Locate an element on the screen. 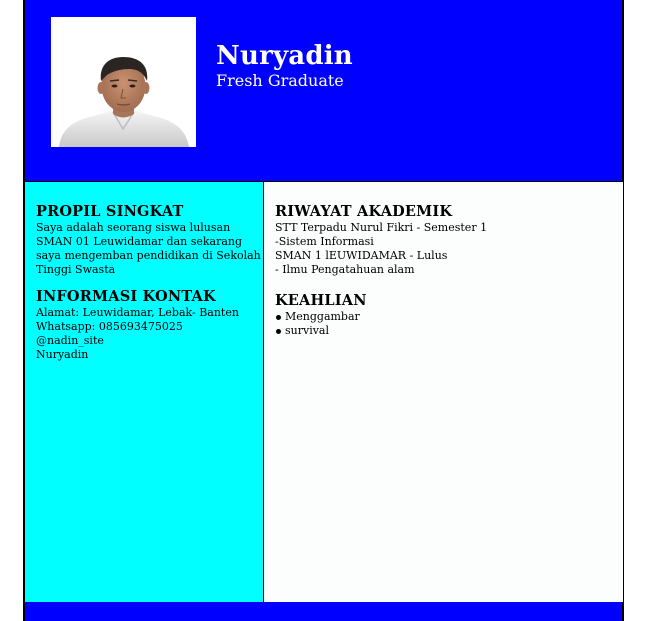  education-line: STT Terpadu Nurul Fikri - Semester 1 is located at coordinates (381, 227).